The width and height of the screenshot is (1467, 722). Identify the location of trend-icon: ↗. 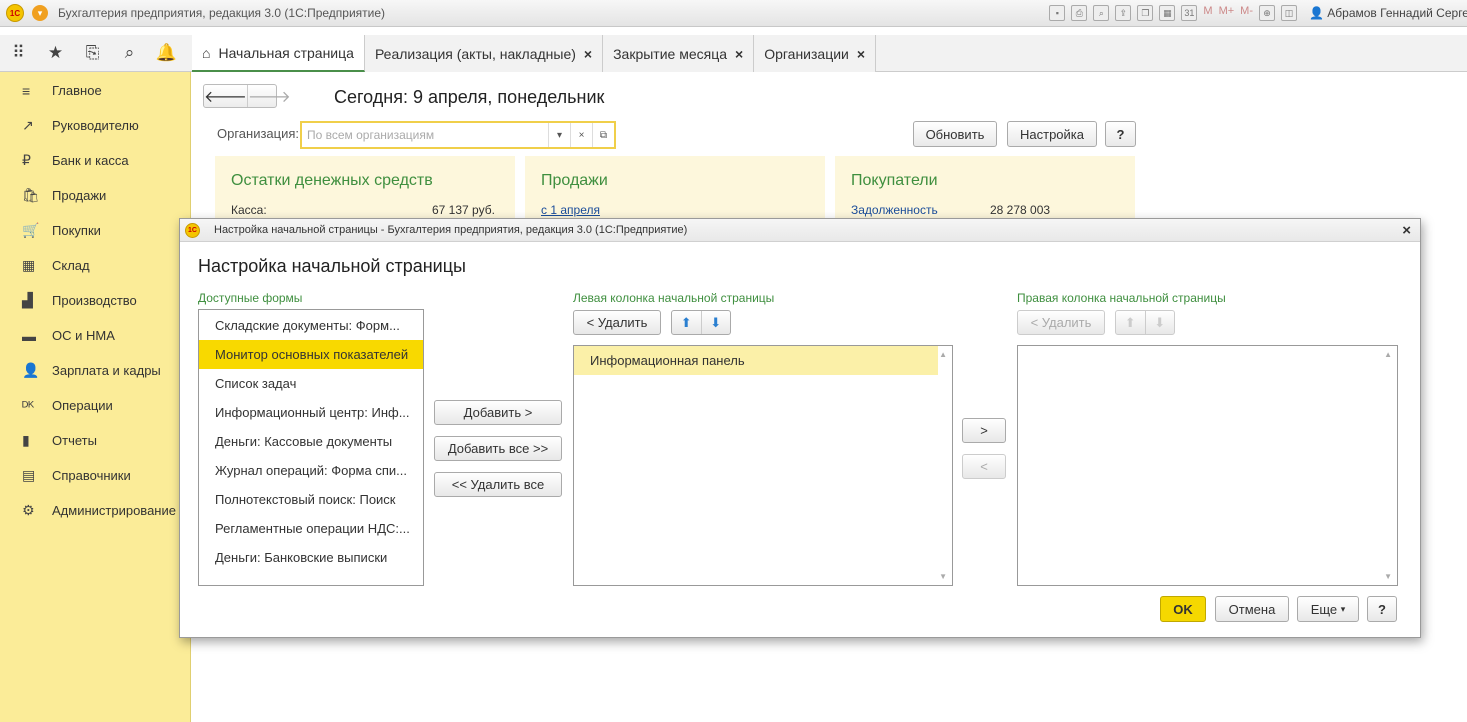
(28, 125).